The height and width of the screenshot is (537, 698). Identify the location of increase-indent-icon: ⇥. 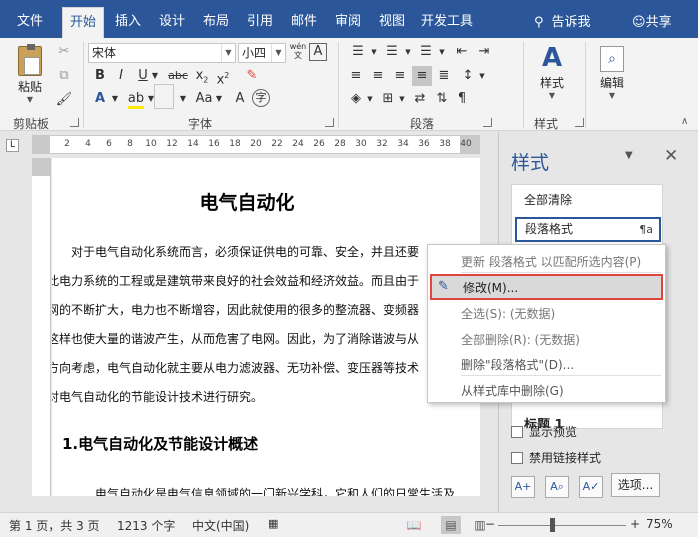
(484, 52).